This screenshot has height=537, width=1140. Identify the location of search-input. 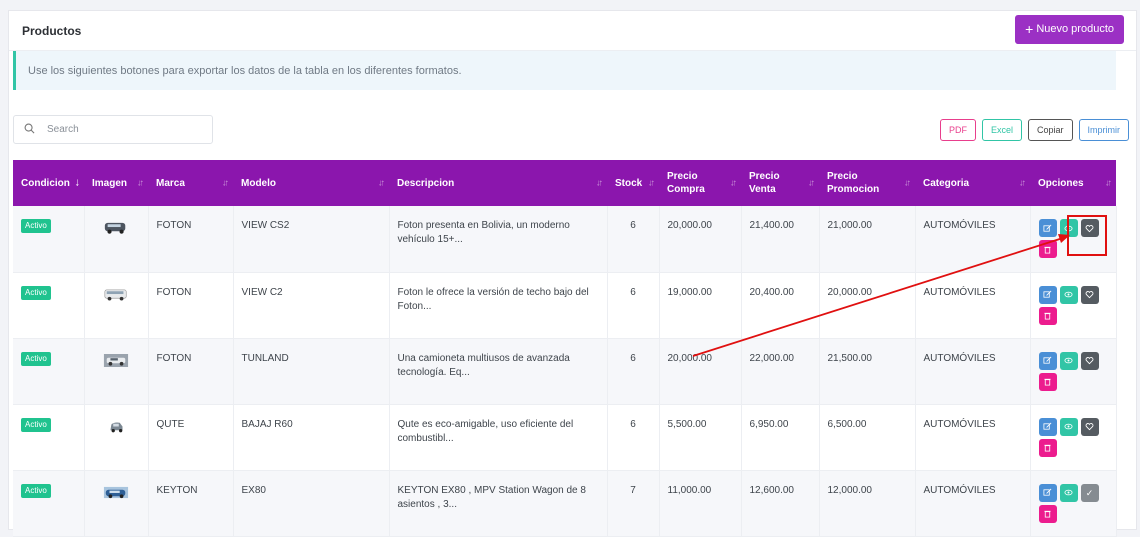
(122, 129).